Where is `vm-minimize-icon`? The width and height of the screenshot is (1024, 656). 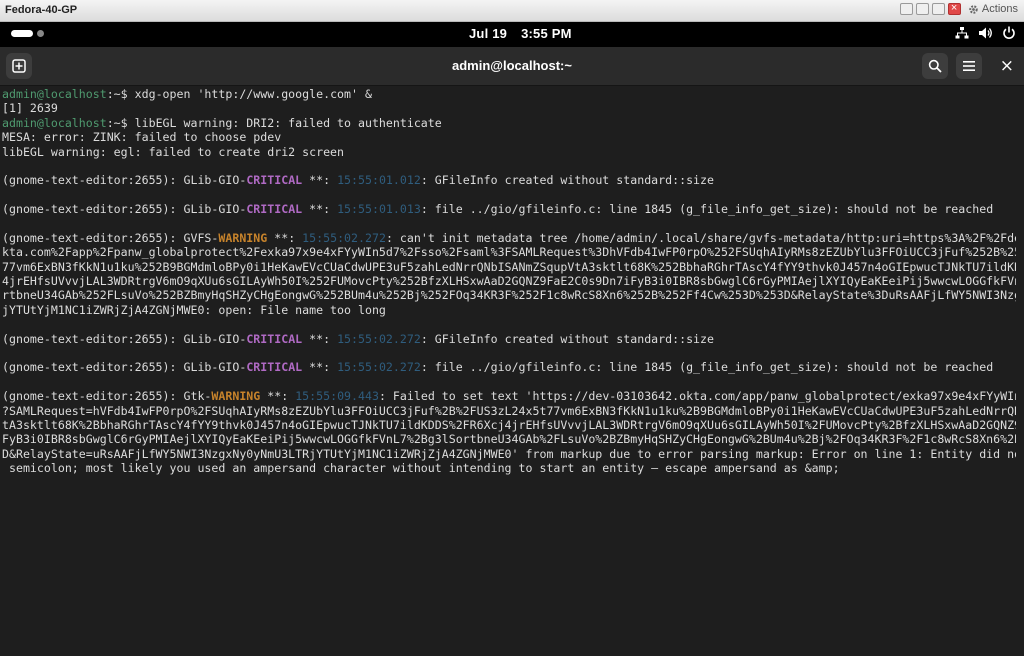 vm-minimize-icon is located at coordinates (922, 9).